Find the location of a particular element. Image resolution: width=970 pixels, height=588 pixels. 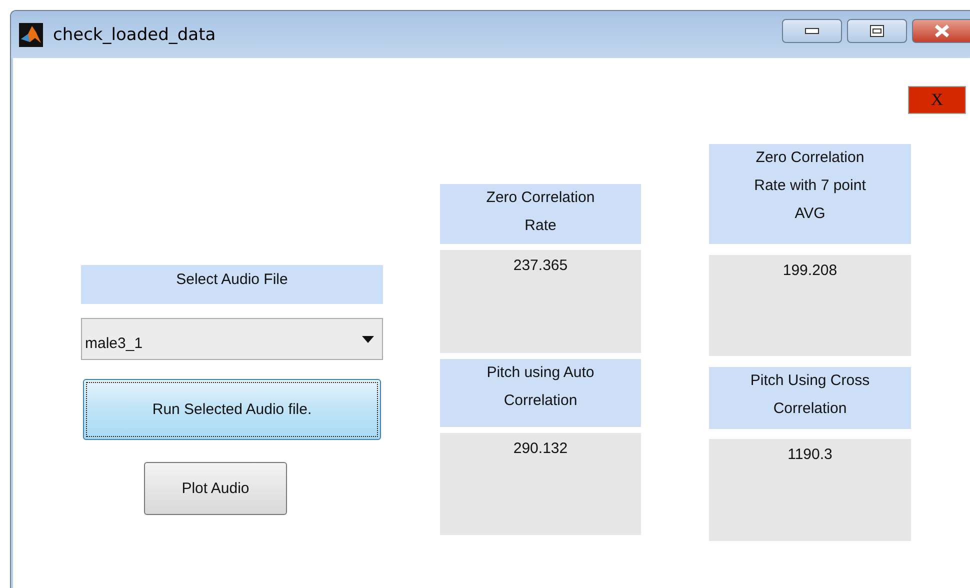

run-button: Run Selected Audio file. is located at coordinates (232, 409).